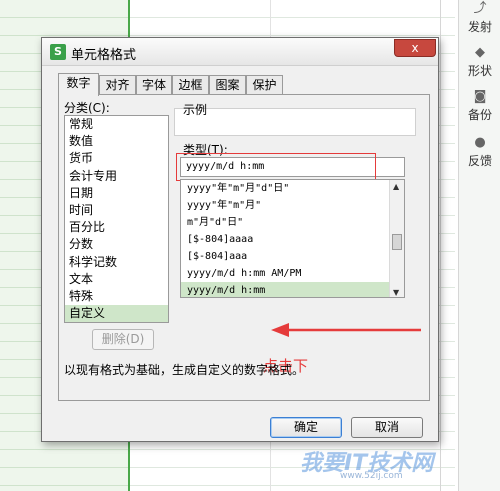 The width and height of the screenshot is (500, 491). Describe the element at coordinates (479, 245) in the screenshot. I see `right-sidebar: ⤴ 发射 ◆ 形状 ◙ 备份 ● 反馈` at that location.